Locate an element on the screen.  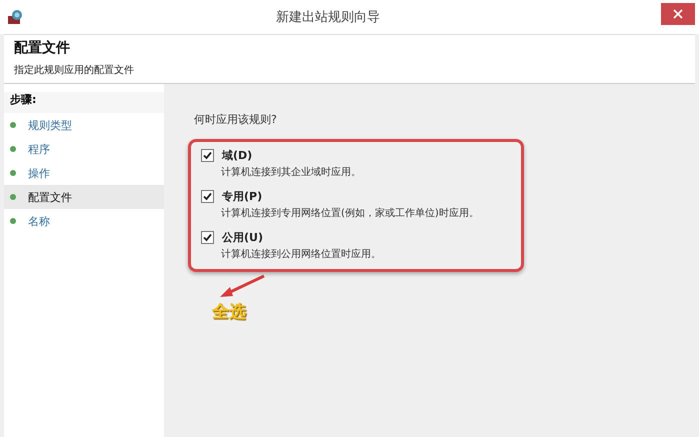
step-item: 规则类型 is located at coordinates (84, 125).